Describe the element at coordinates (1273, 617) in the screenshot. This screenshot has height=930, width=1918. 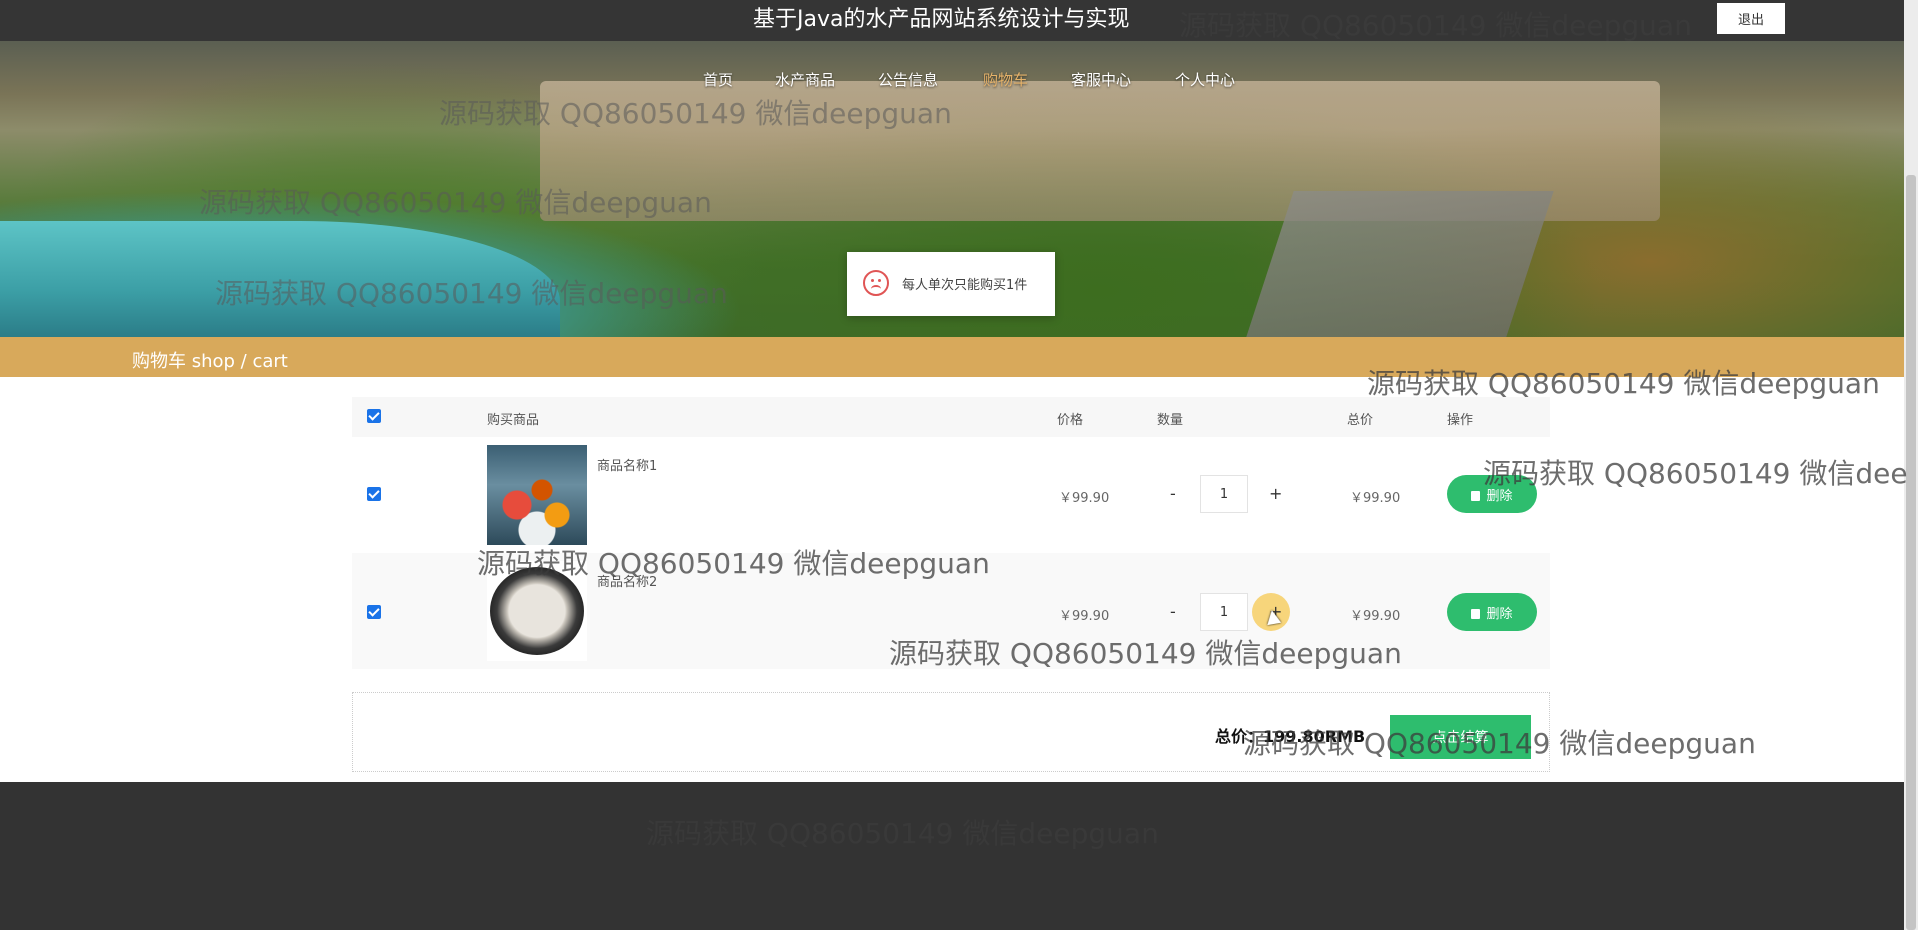
I see `mouse-cursor-icon` at that location.